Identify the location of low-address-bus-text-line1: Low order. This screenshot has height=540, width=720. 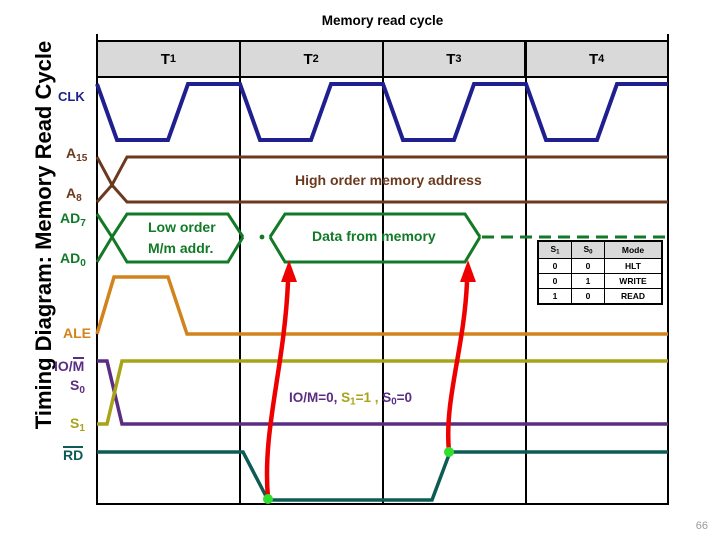
(182, 227).